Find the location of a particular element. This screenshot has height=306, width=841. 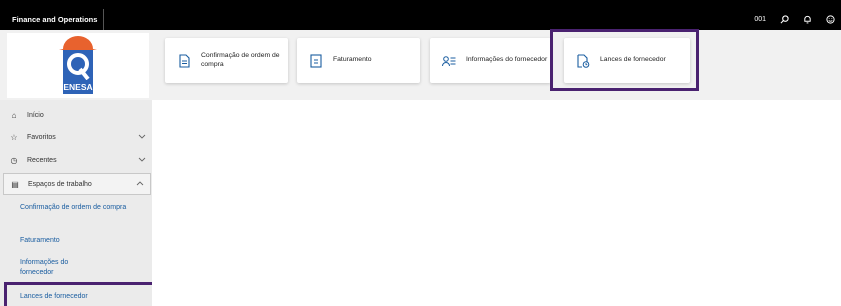

tile-faturamento: Faturamento is located at coordinates (358, 60).